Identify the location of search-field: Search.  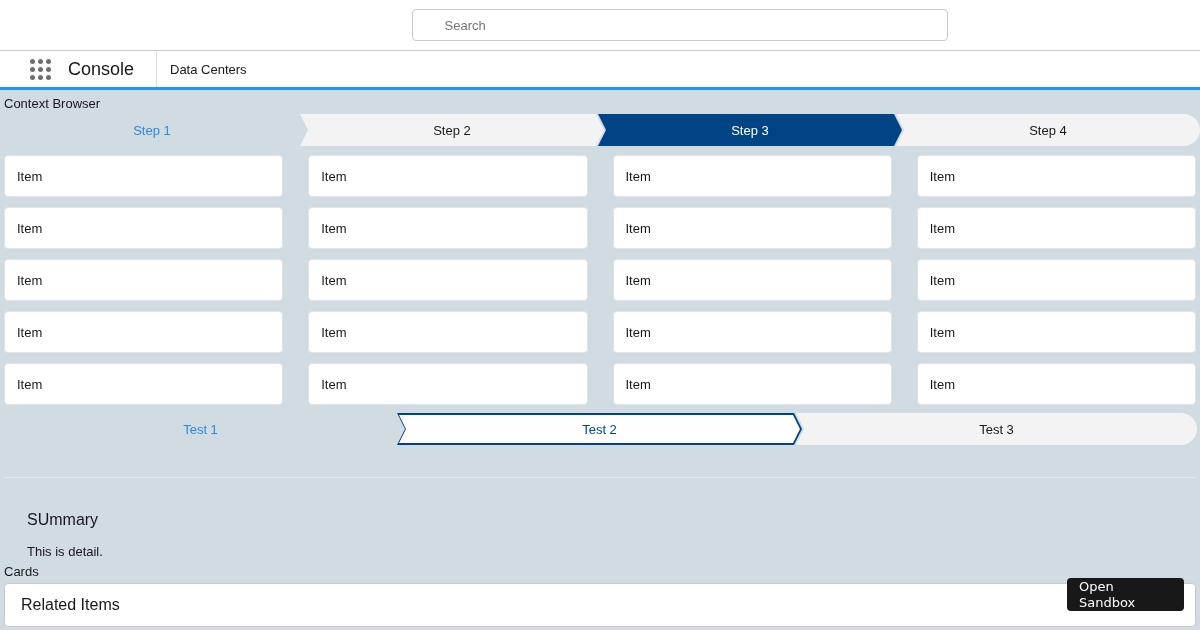
(679, 25).